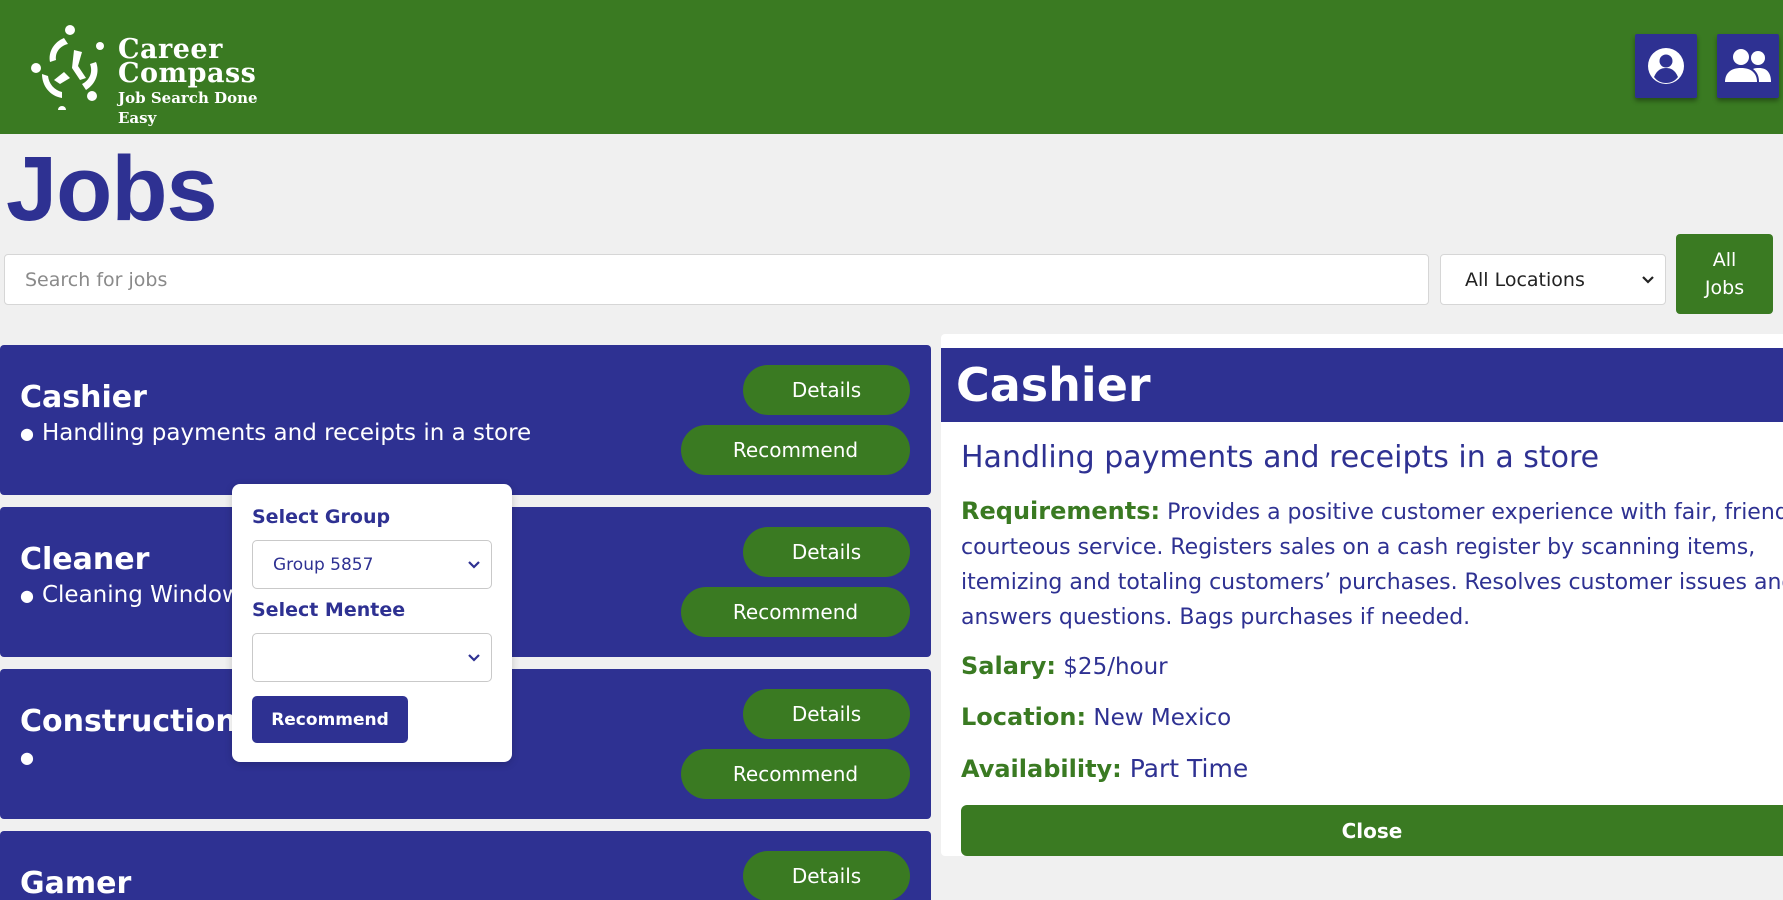 This screenshot has width=1783, height=900. I want to click on group-select-value: Group 5857, so click(323, 564).